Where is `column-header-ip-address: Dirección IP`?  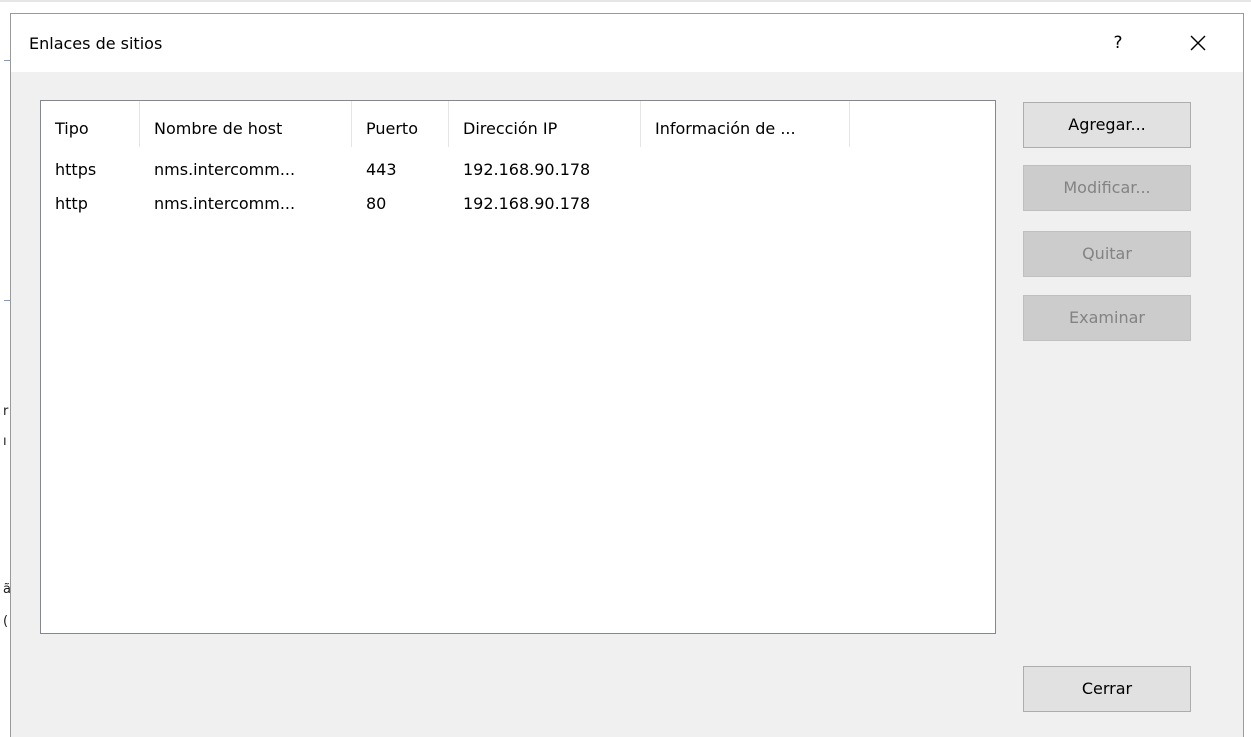
column-header-ip-address: Dirección IP is located at coordinates (545, 124).